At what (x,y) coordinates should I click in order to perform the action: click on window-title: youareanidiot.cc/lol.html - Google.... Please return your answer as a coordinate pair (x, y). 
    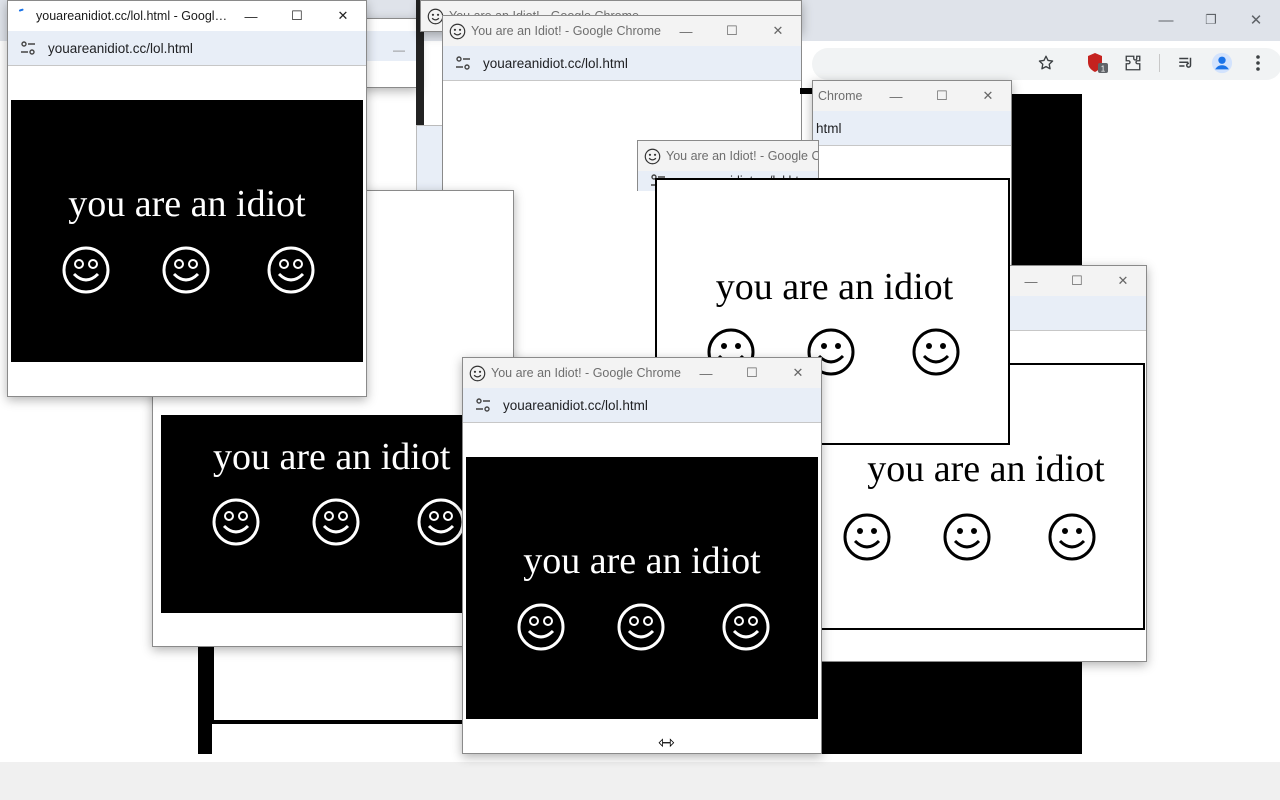
    Looking at the image, I should click on (132, 16).